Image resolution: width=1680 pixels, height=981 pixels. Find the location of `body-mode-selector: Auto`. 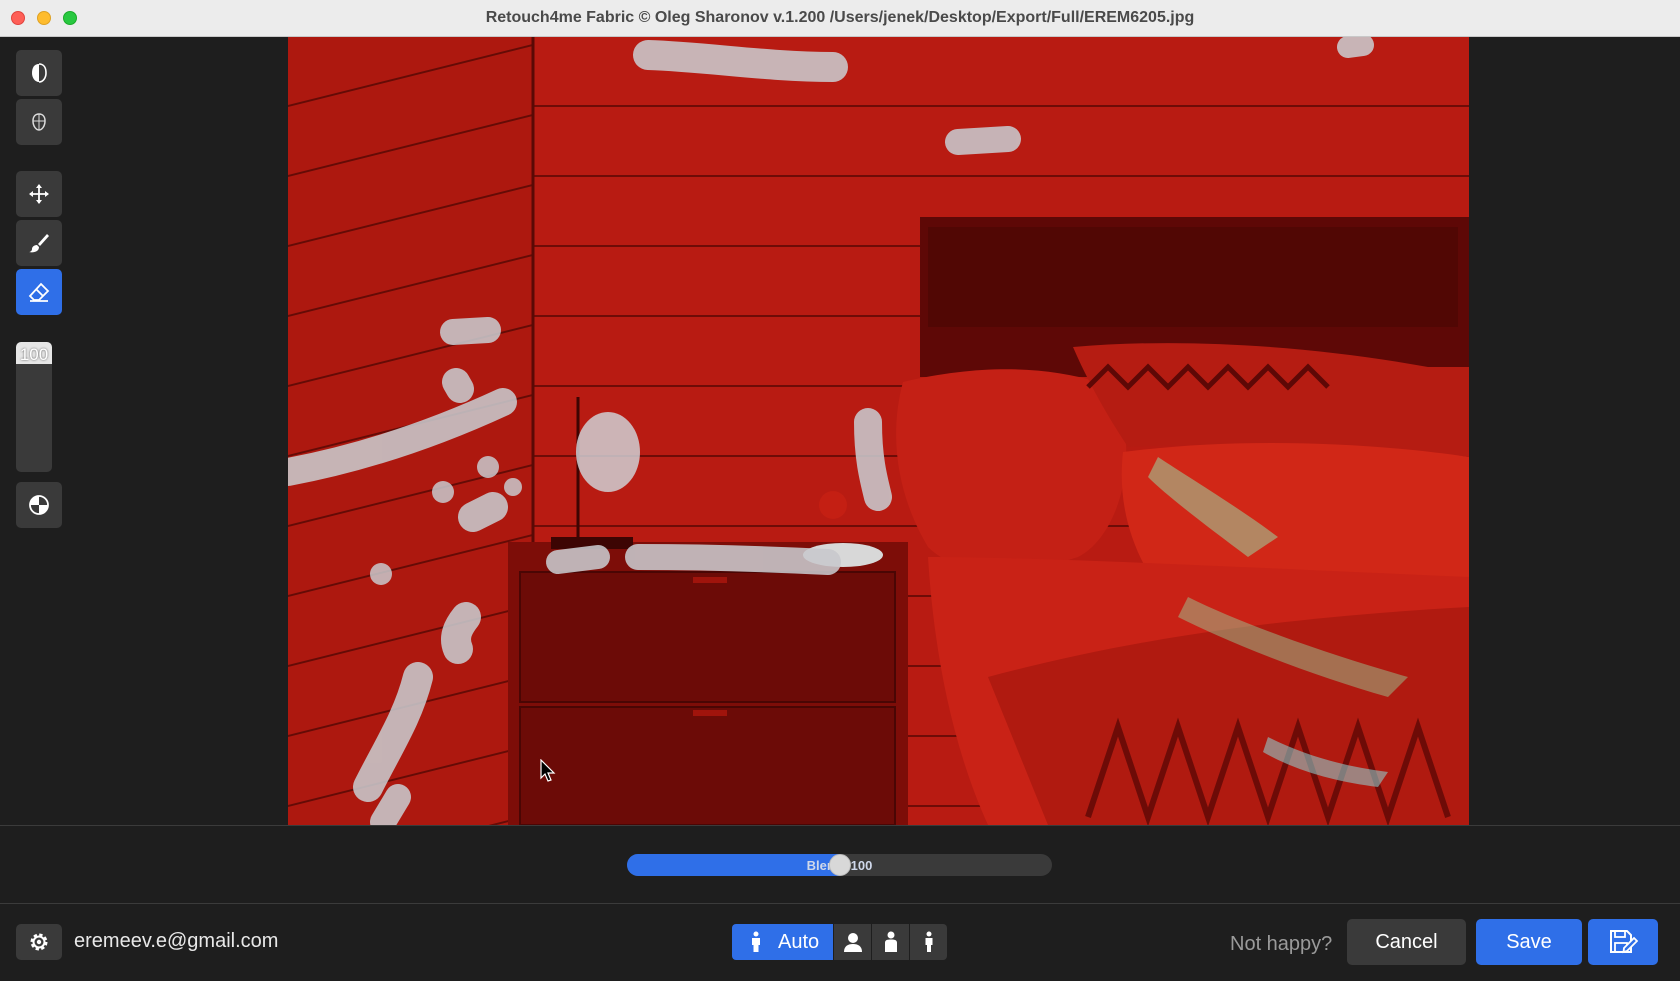

body-mode-selector: Auto is located at coordinates (839, 942).